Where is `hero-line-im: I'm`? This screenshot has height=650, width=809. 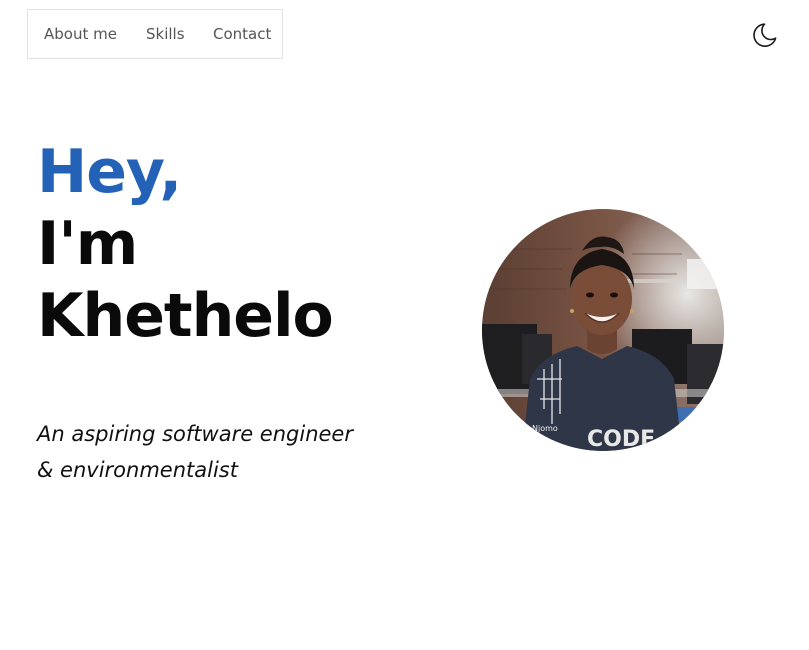 hero-line-im: I'm is located at coordinates (87, 244).